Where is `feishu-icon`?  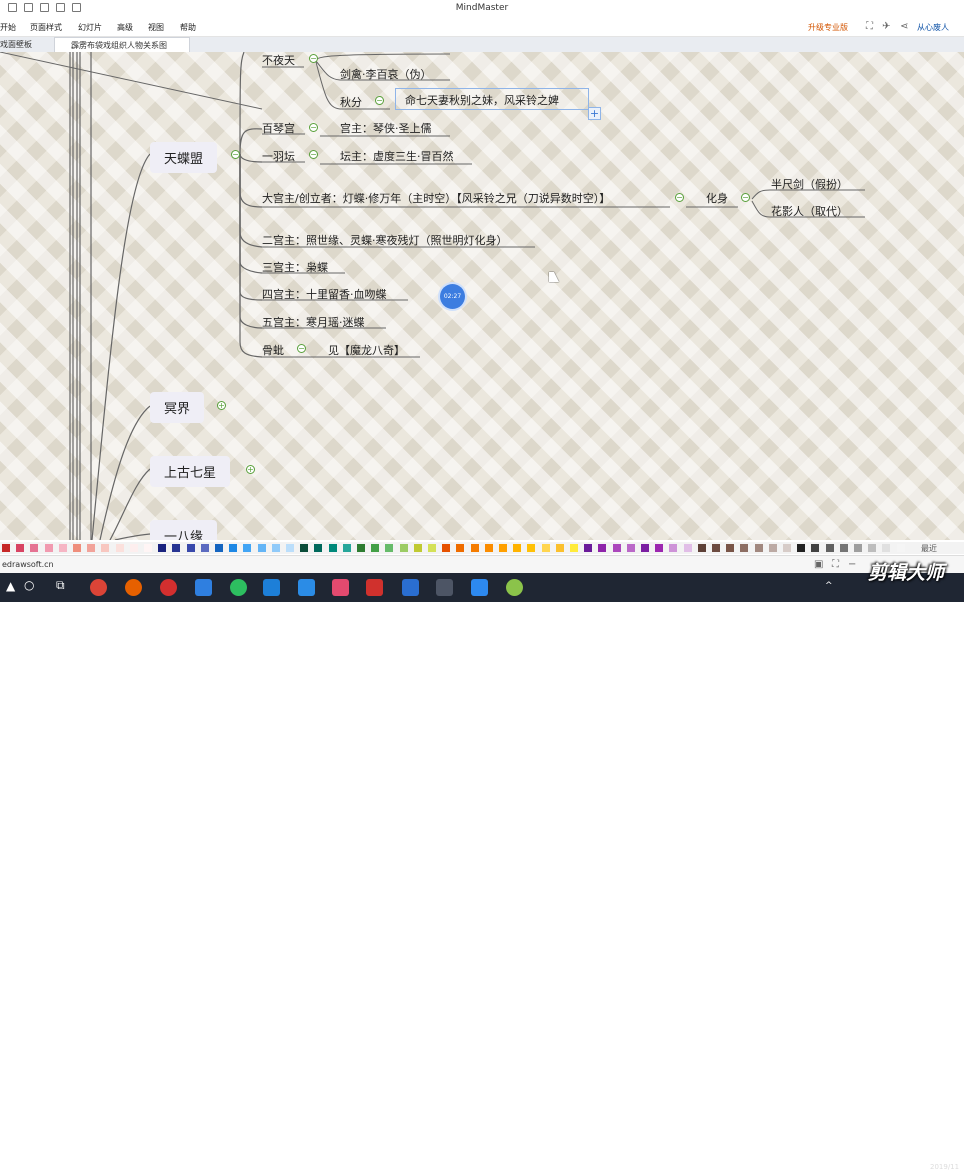
feishu-icon is located at coordinates (306, 587).